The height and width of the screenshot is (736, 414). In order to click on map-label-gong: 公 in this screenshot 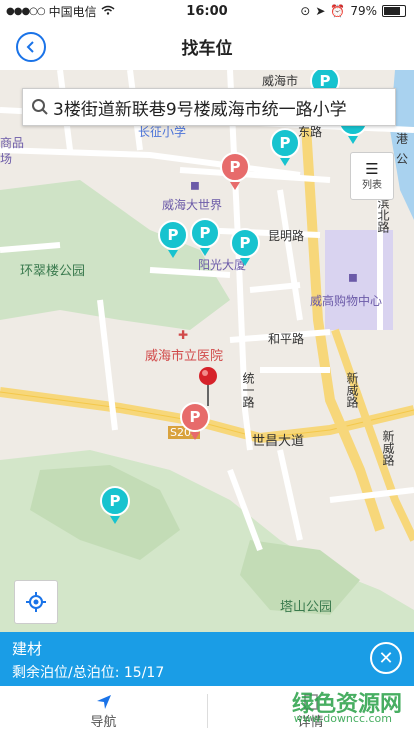, I will do `click(402, 159)`.